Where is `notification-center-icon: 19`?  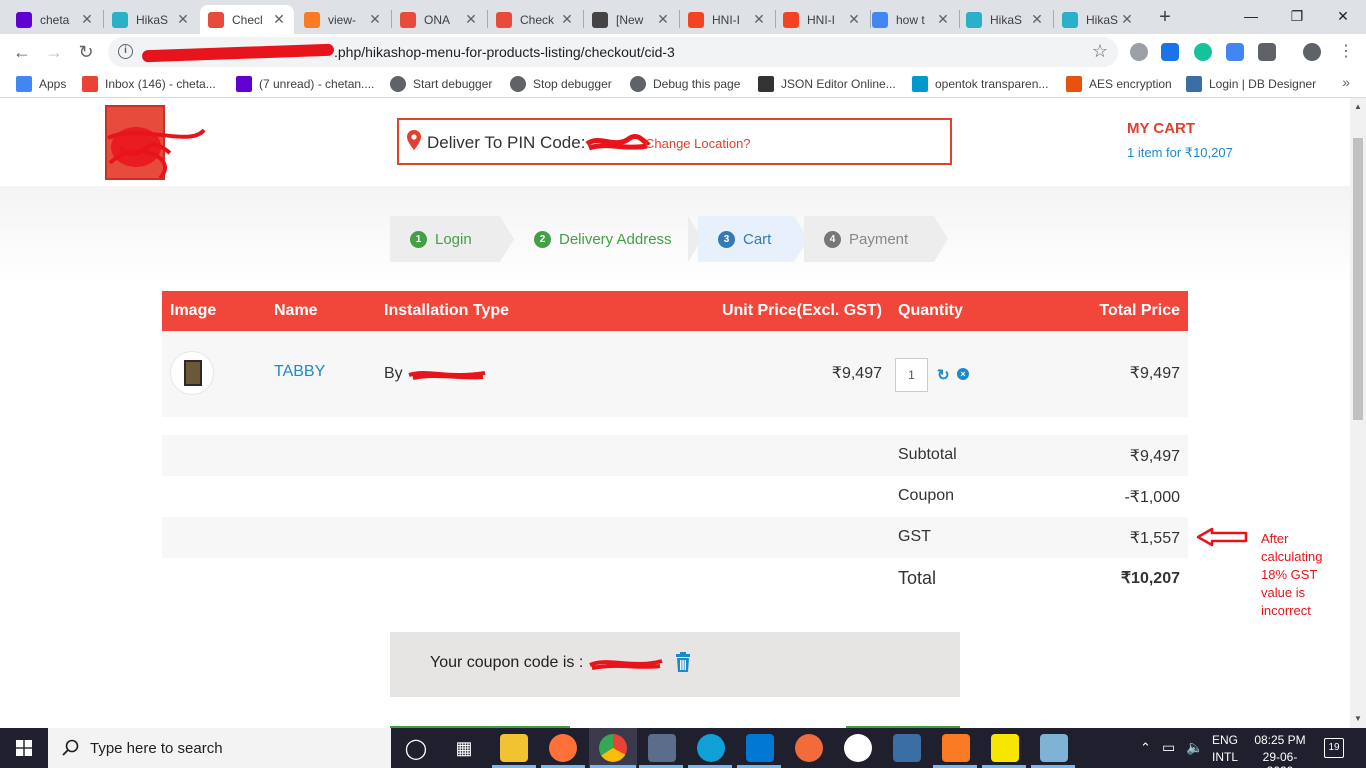 notification-center-icon: 19 is located at coordinates (1334, 748).